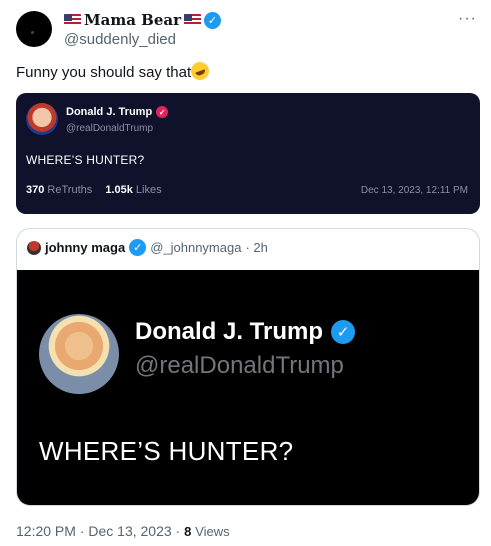 The height and width of the screenshot is (546, 491). Describe the element at coordinates (35, 190) in the screenshot. I see `retruths-count: 370` at that location.